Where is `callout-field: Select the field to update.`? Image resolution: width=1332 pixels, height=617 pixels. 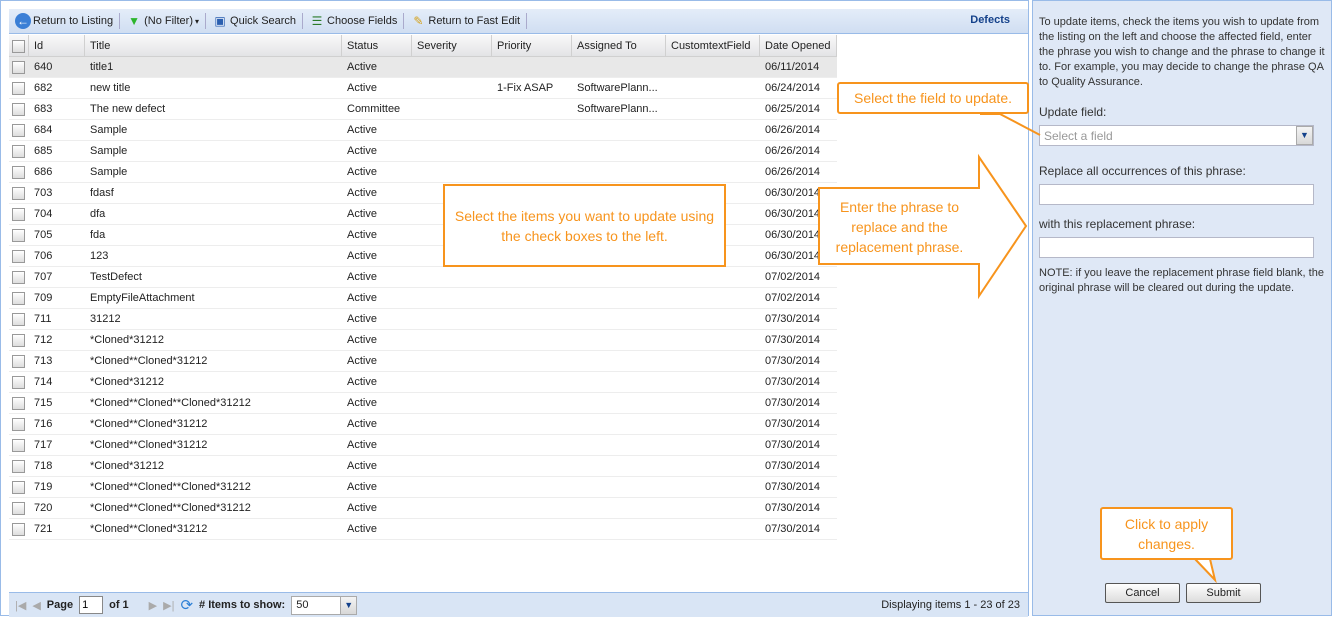
callout-field: Select the field to update. is located at coordinates (933, 98).